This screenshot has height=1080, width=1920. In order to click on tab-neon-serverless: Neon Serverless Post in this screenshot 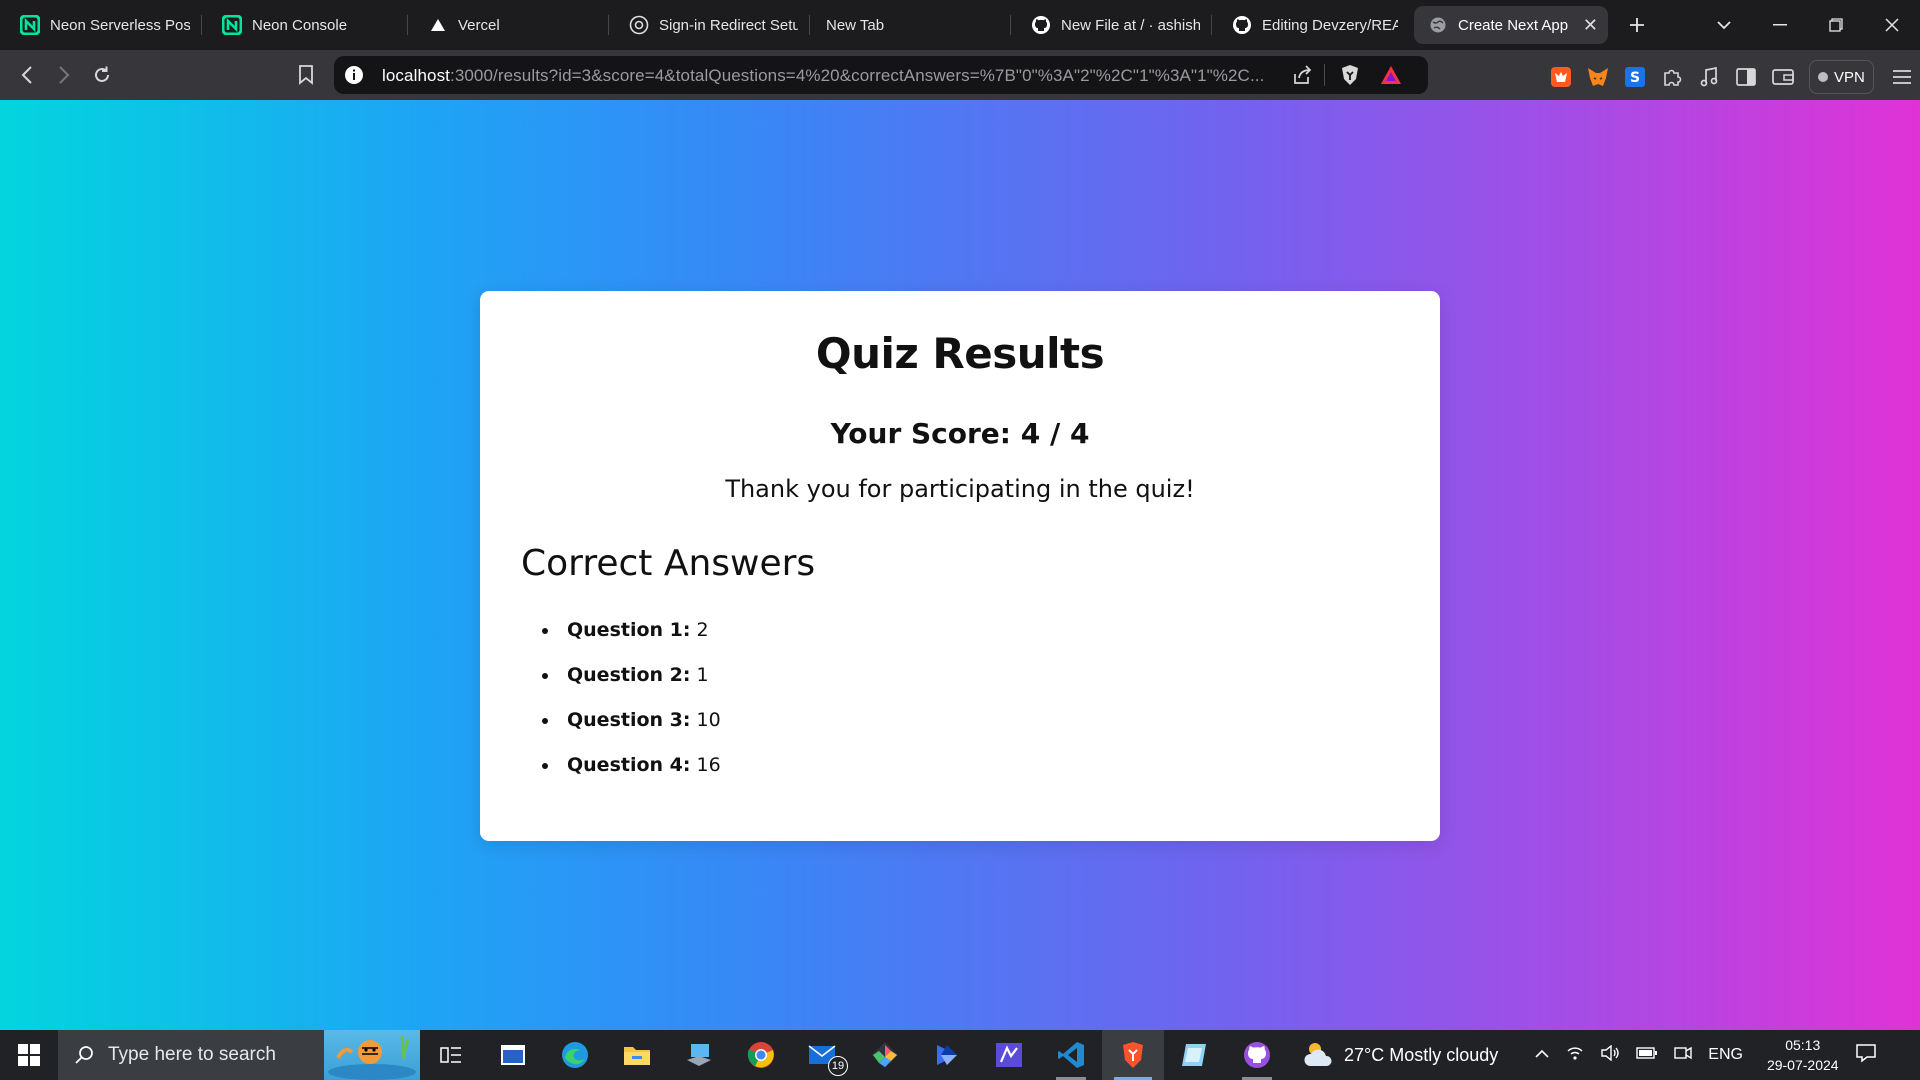, I will do `click(101, 25)`.